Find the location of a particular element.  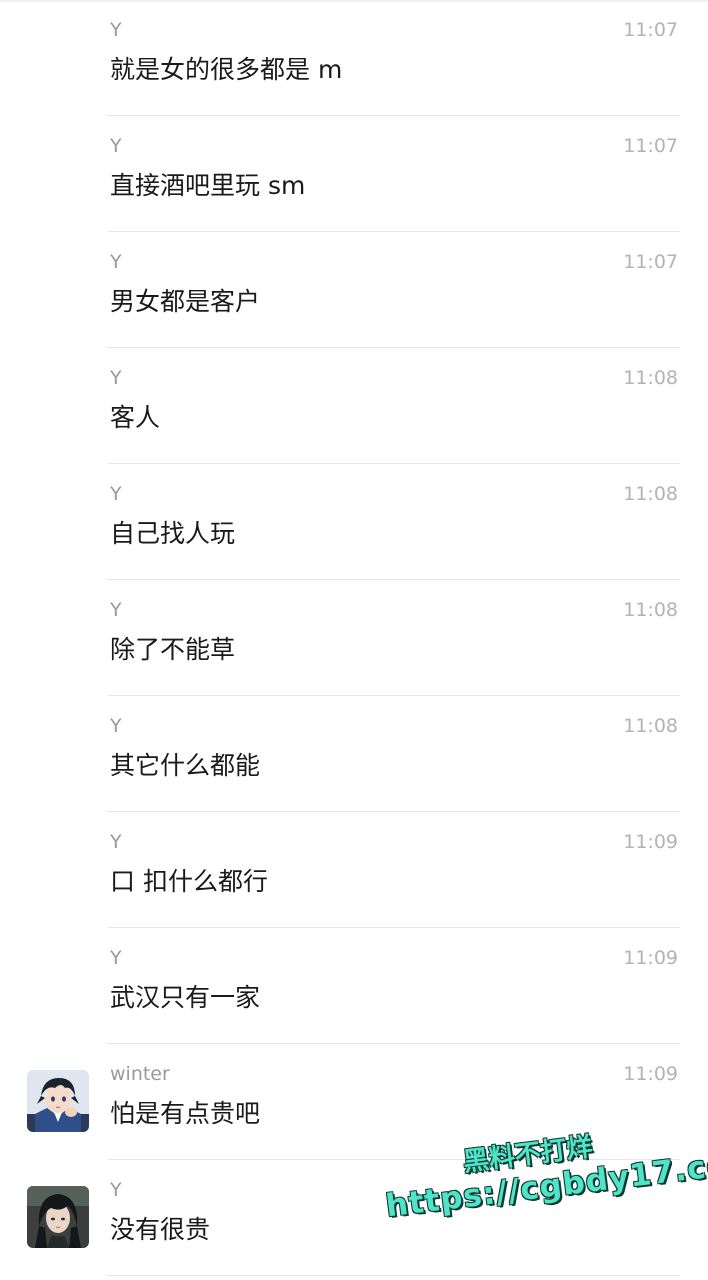

message-row: Y 11:08 自己找人玩 is located at coordinates (354, 522).